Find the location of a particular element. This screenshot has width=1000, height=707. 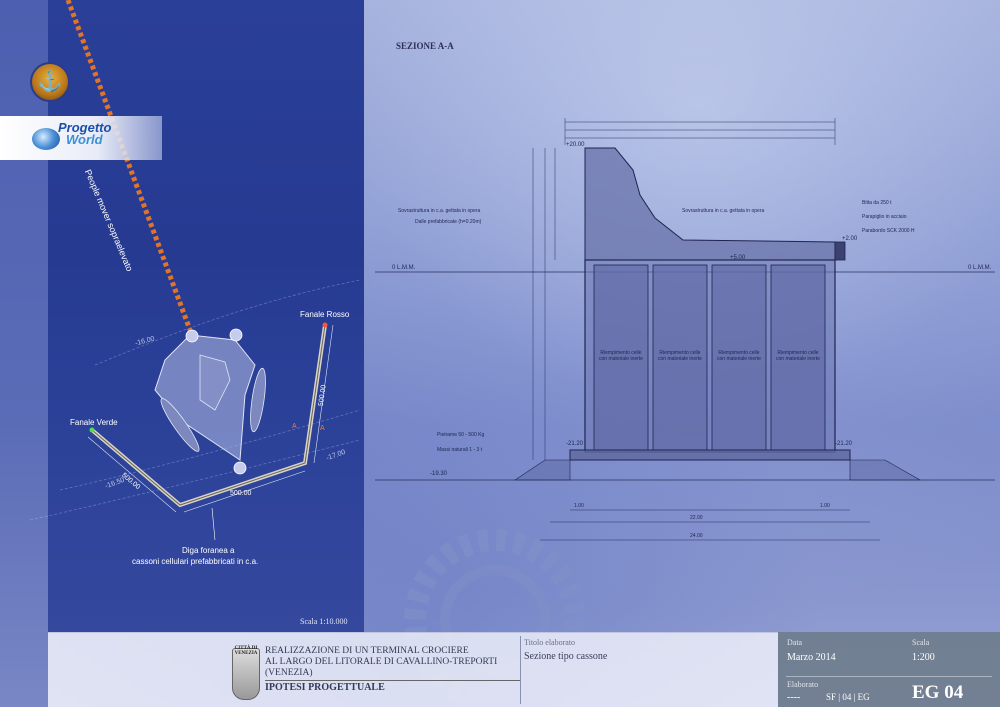

elaborato-value: ---- is located at coordinates (794, 697).